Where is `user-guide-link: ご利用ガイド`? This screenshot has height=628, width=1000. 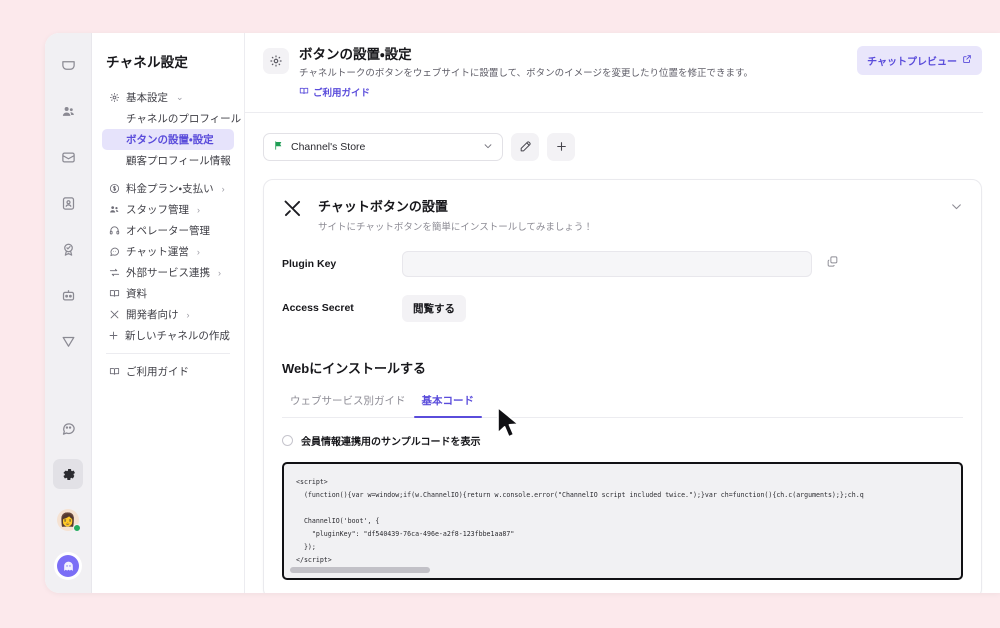 user-guide-link: ご利用ガイド is located at coordinates (334, 92).